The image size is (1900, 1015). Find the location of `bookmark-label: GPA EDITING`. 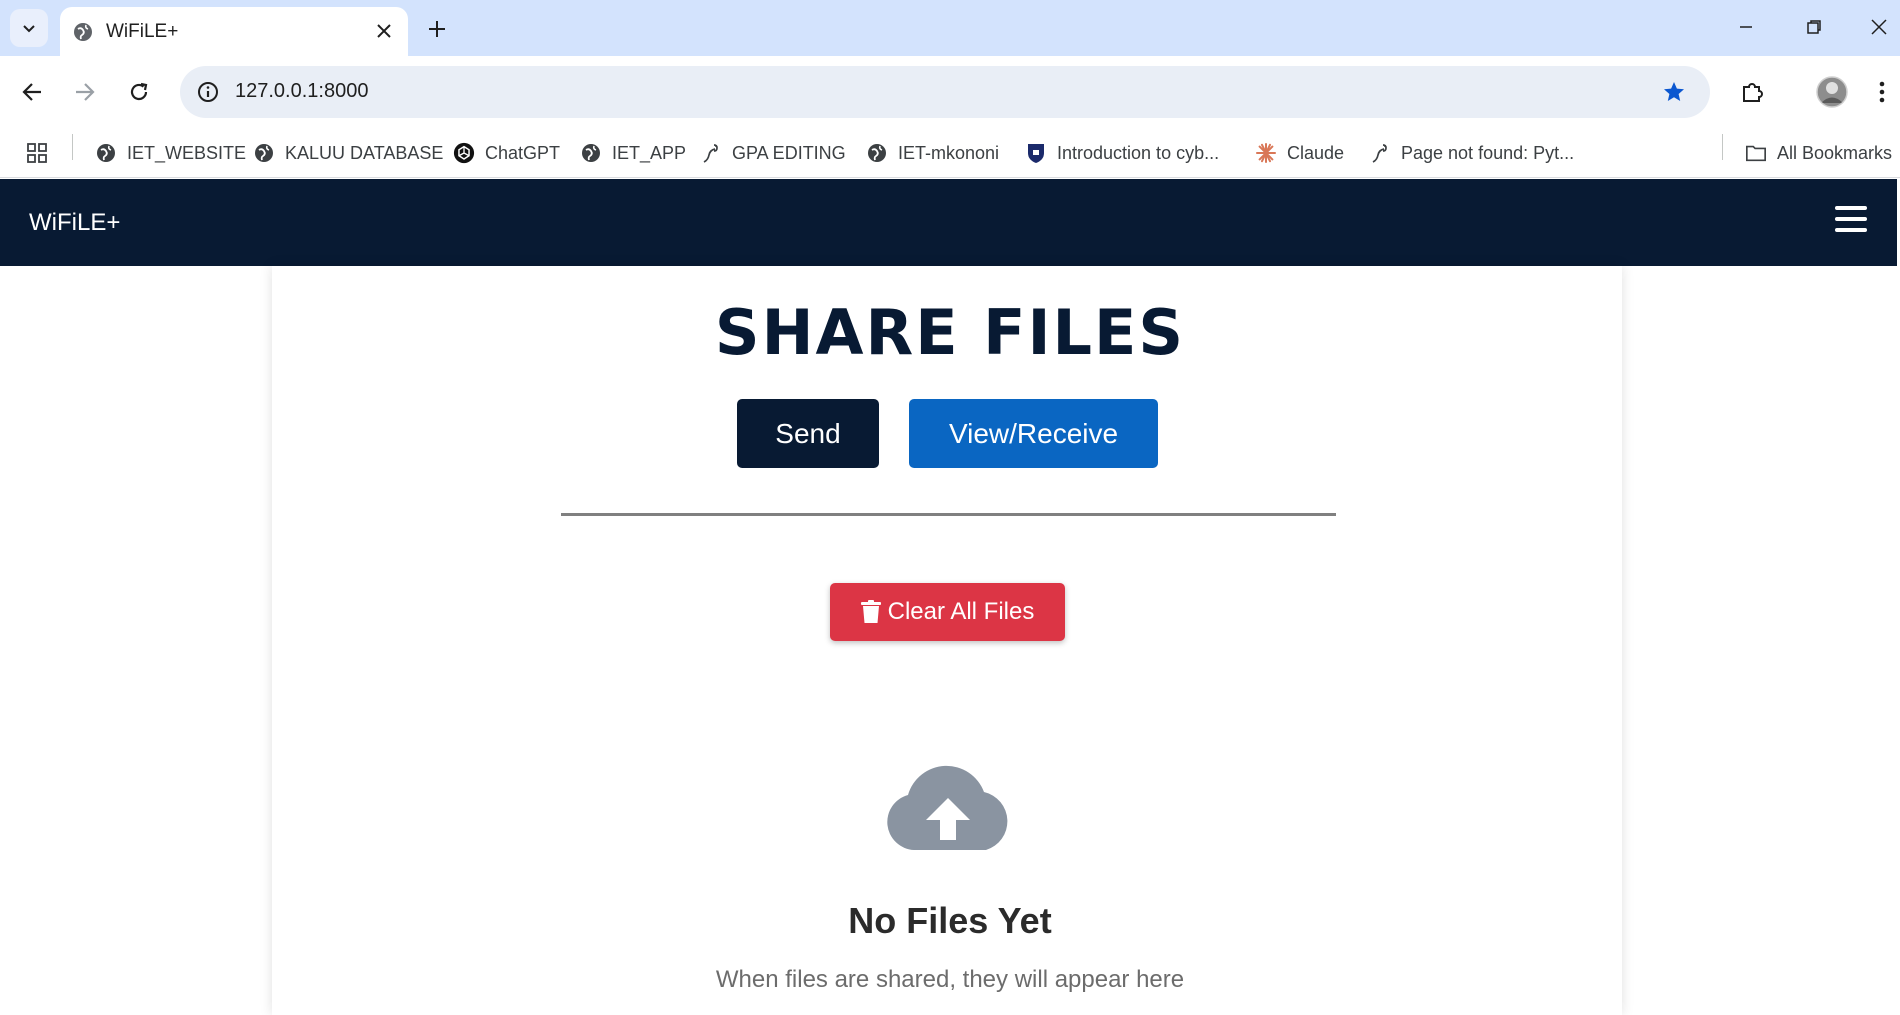

bookmark-label: GPA EDITING is located at coordinates (789, 152).